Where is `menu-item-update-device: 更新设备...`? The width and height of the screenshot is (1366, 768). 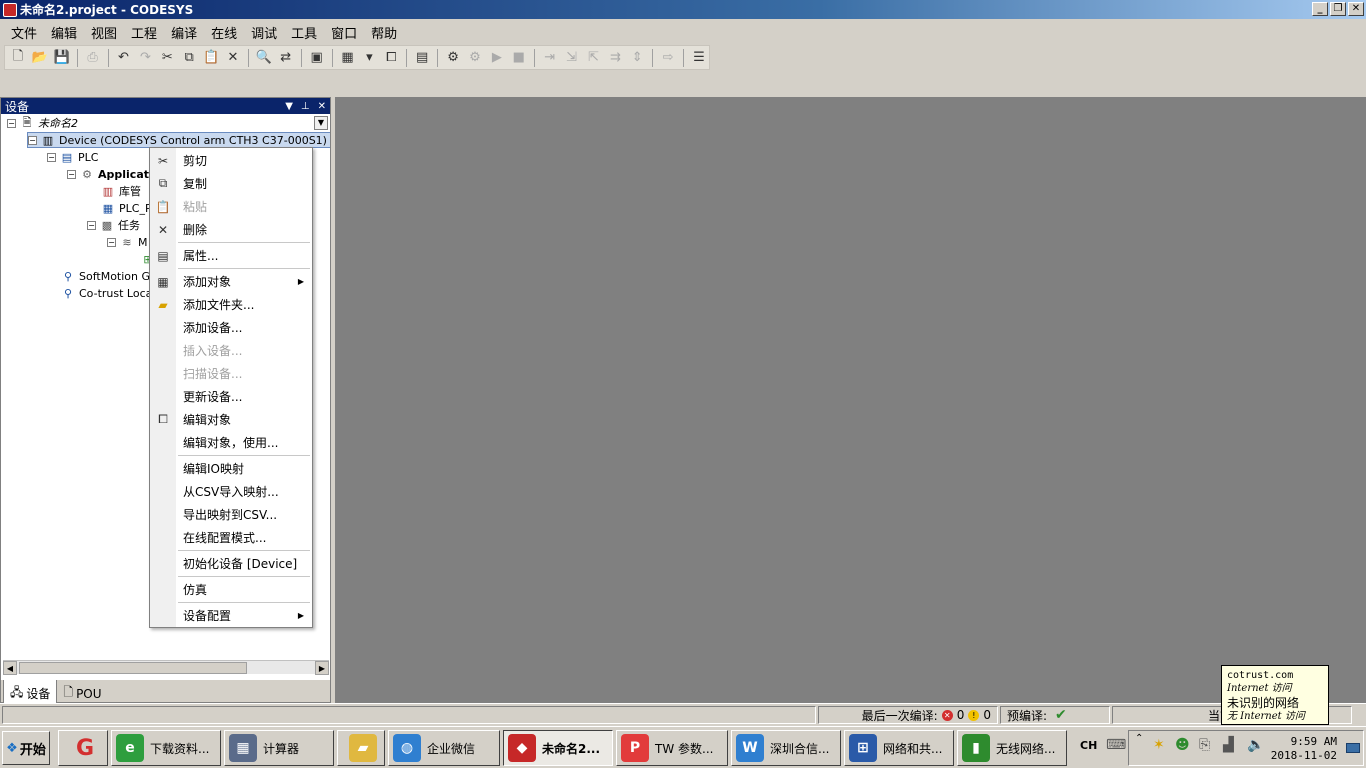 menu-item-update-device: 更新设备... is located at coordinates (231, 396).